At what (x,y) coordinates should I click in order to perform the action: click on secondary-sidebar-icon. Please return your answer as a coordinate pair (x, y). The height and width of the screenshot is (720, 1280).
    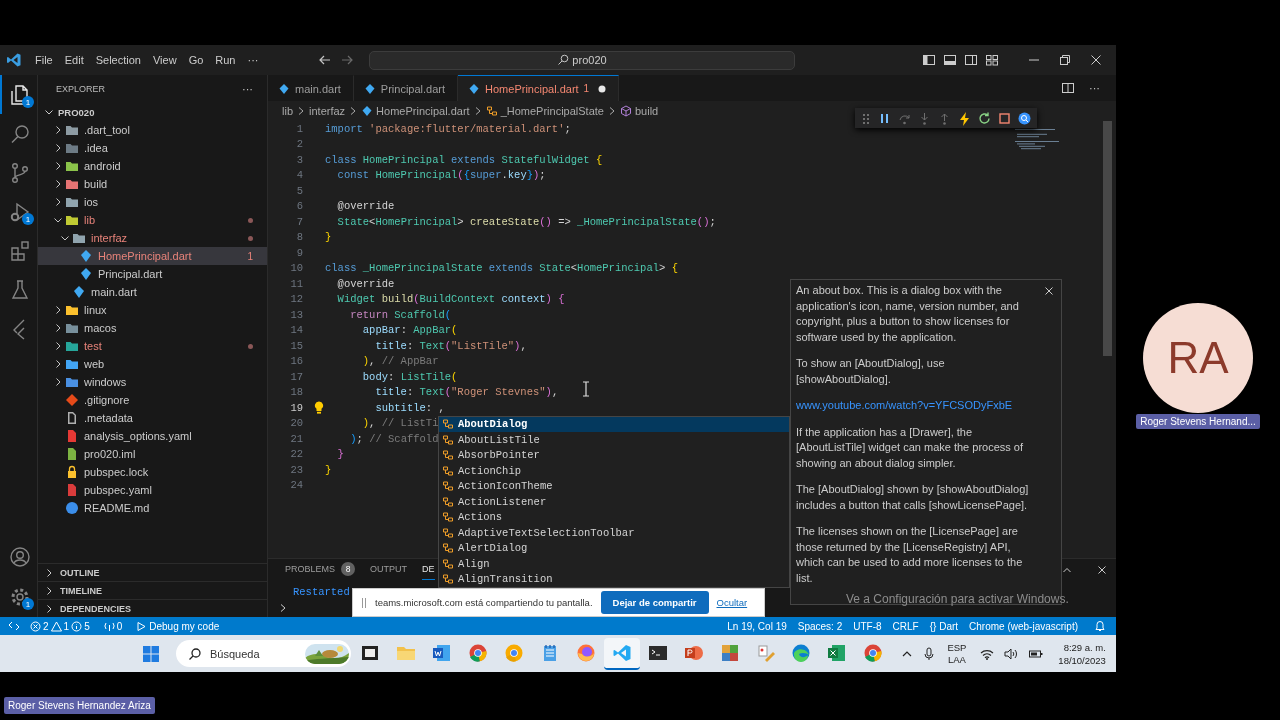
    Looking at the image, I should click on (971, 60).